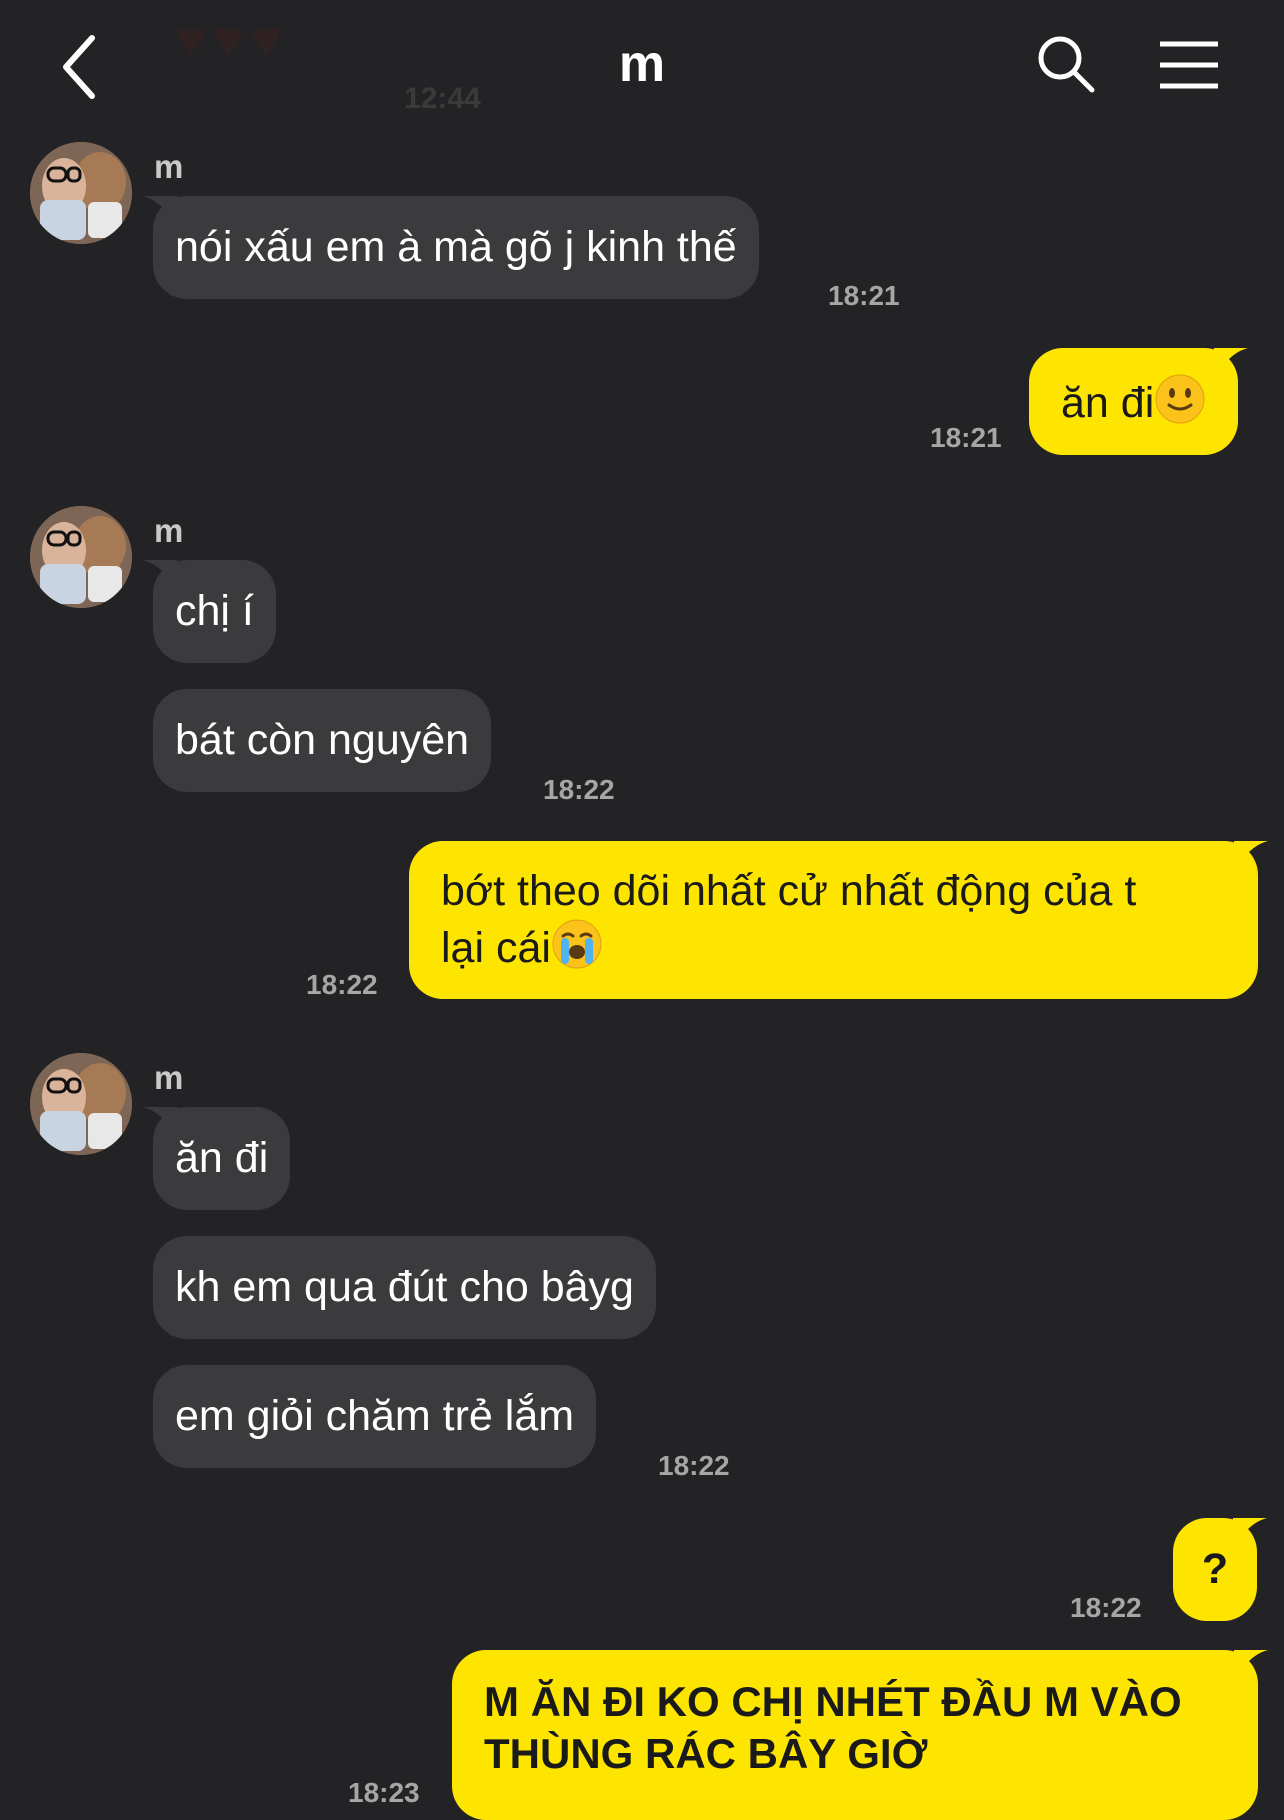  I want to click on message-bubble-incoming: chị í, so click(209, 611).